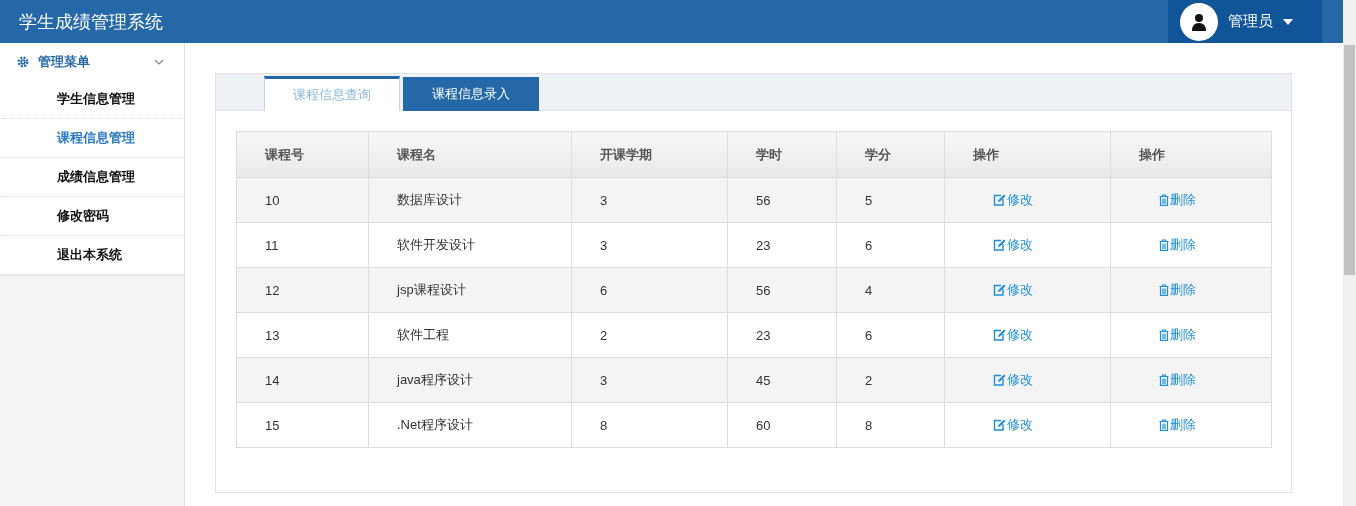 The width and height of the screenshot is (1356, 506). Describe the element at coordinates (1288, 21) in the screenshot. I see `caret-icon` at that location.